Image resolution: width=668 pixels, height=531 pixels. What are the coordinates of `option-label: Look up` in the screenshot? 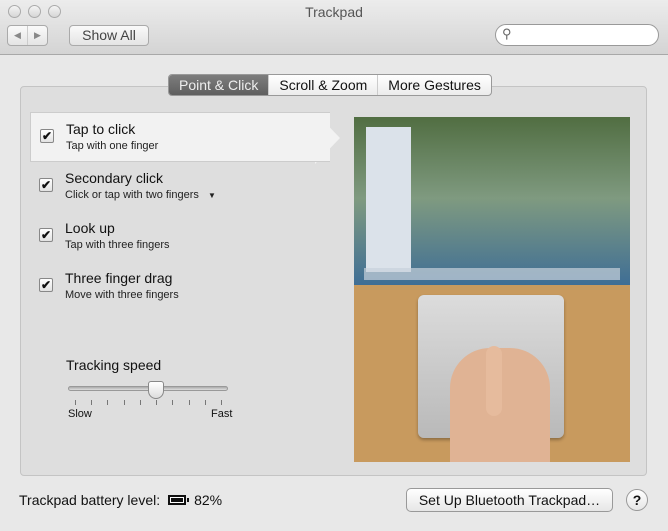 It's located at (90, 228).